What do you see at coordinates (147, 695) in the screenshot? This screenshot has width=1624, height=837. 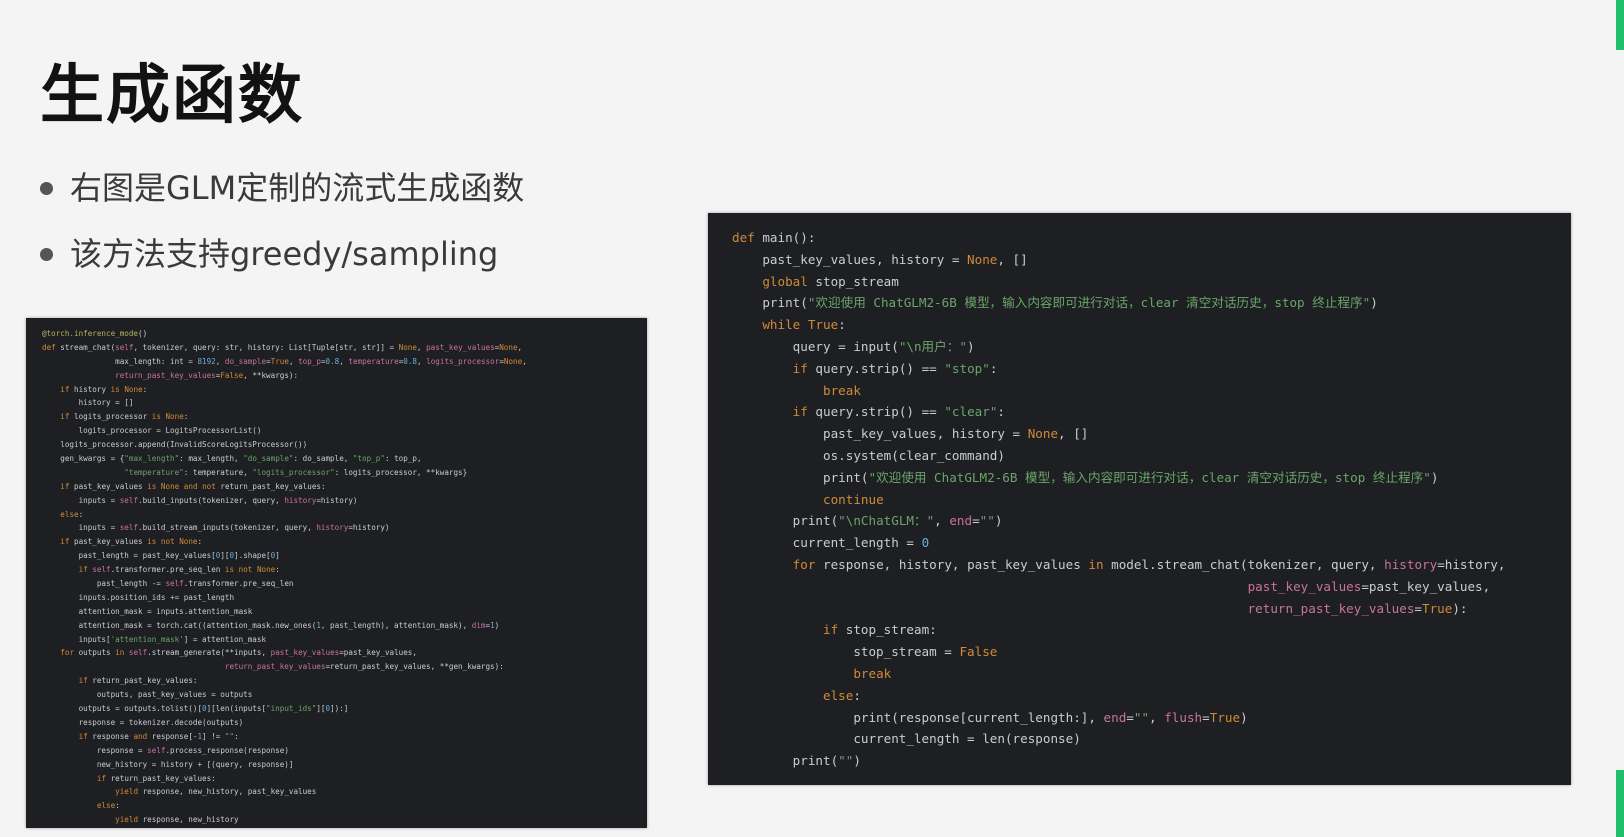 I see `code-line: outputs, past_key_values = outputs` at bounding box center [147, 695].